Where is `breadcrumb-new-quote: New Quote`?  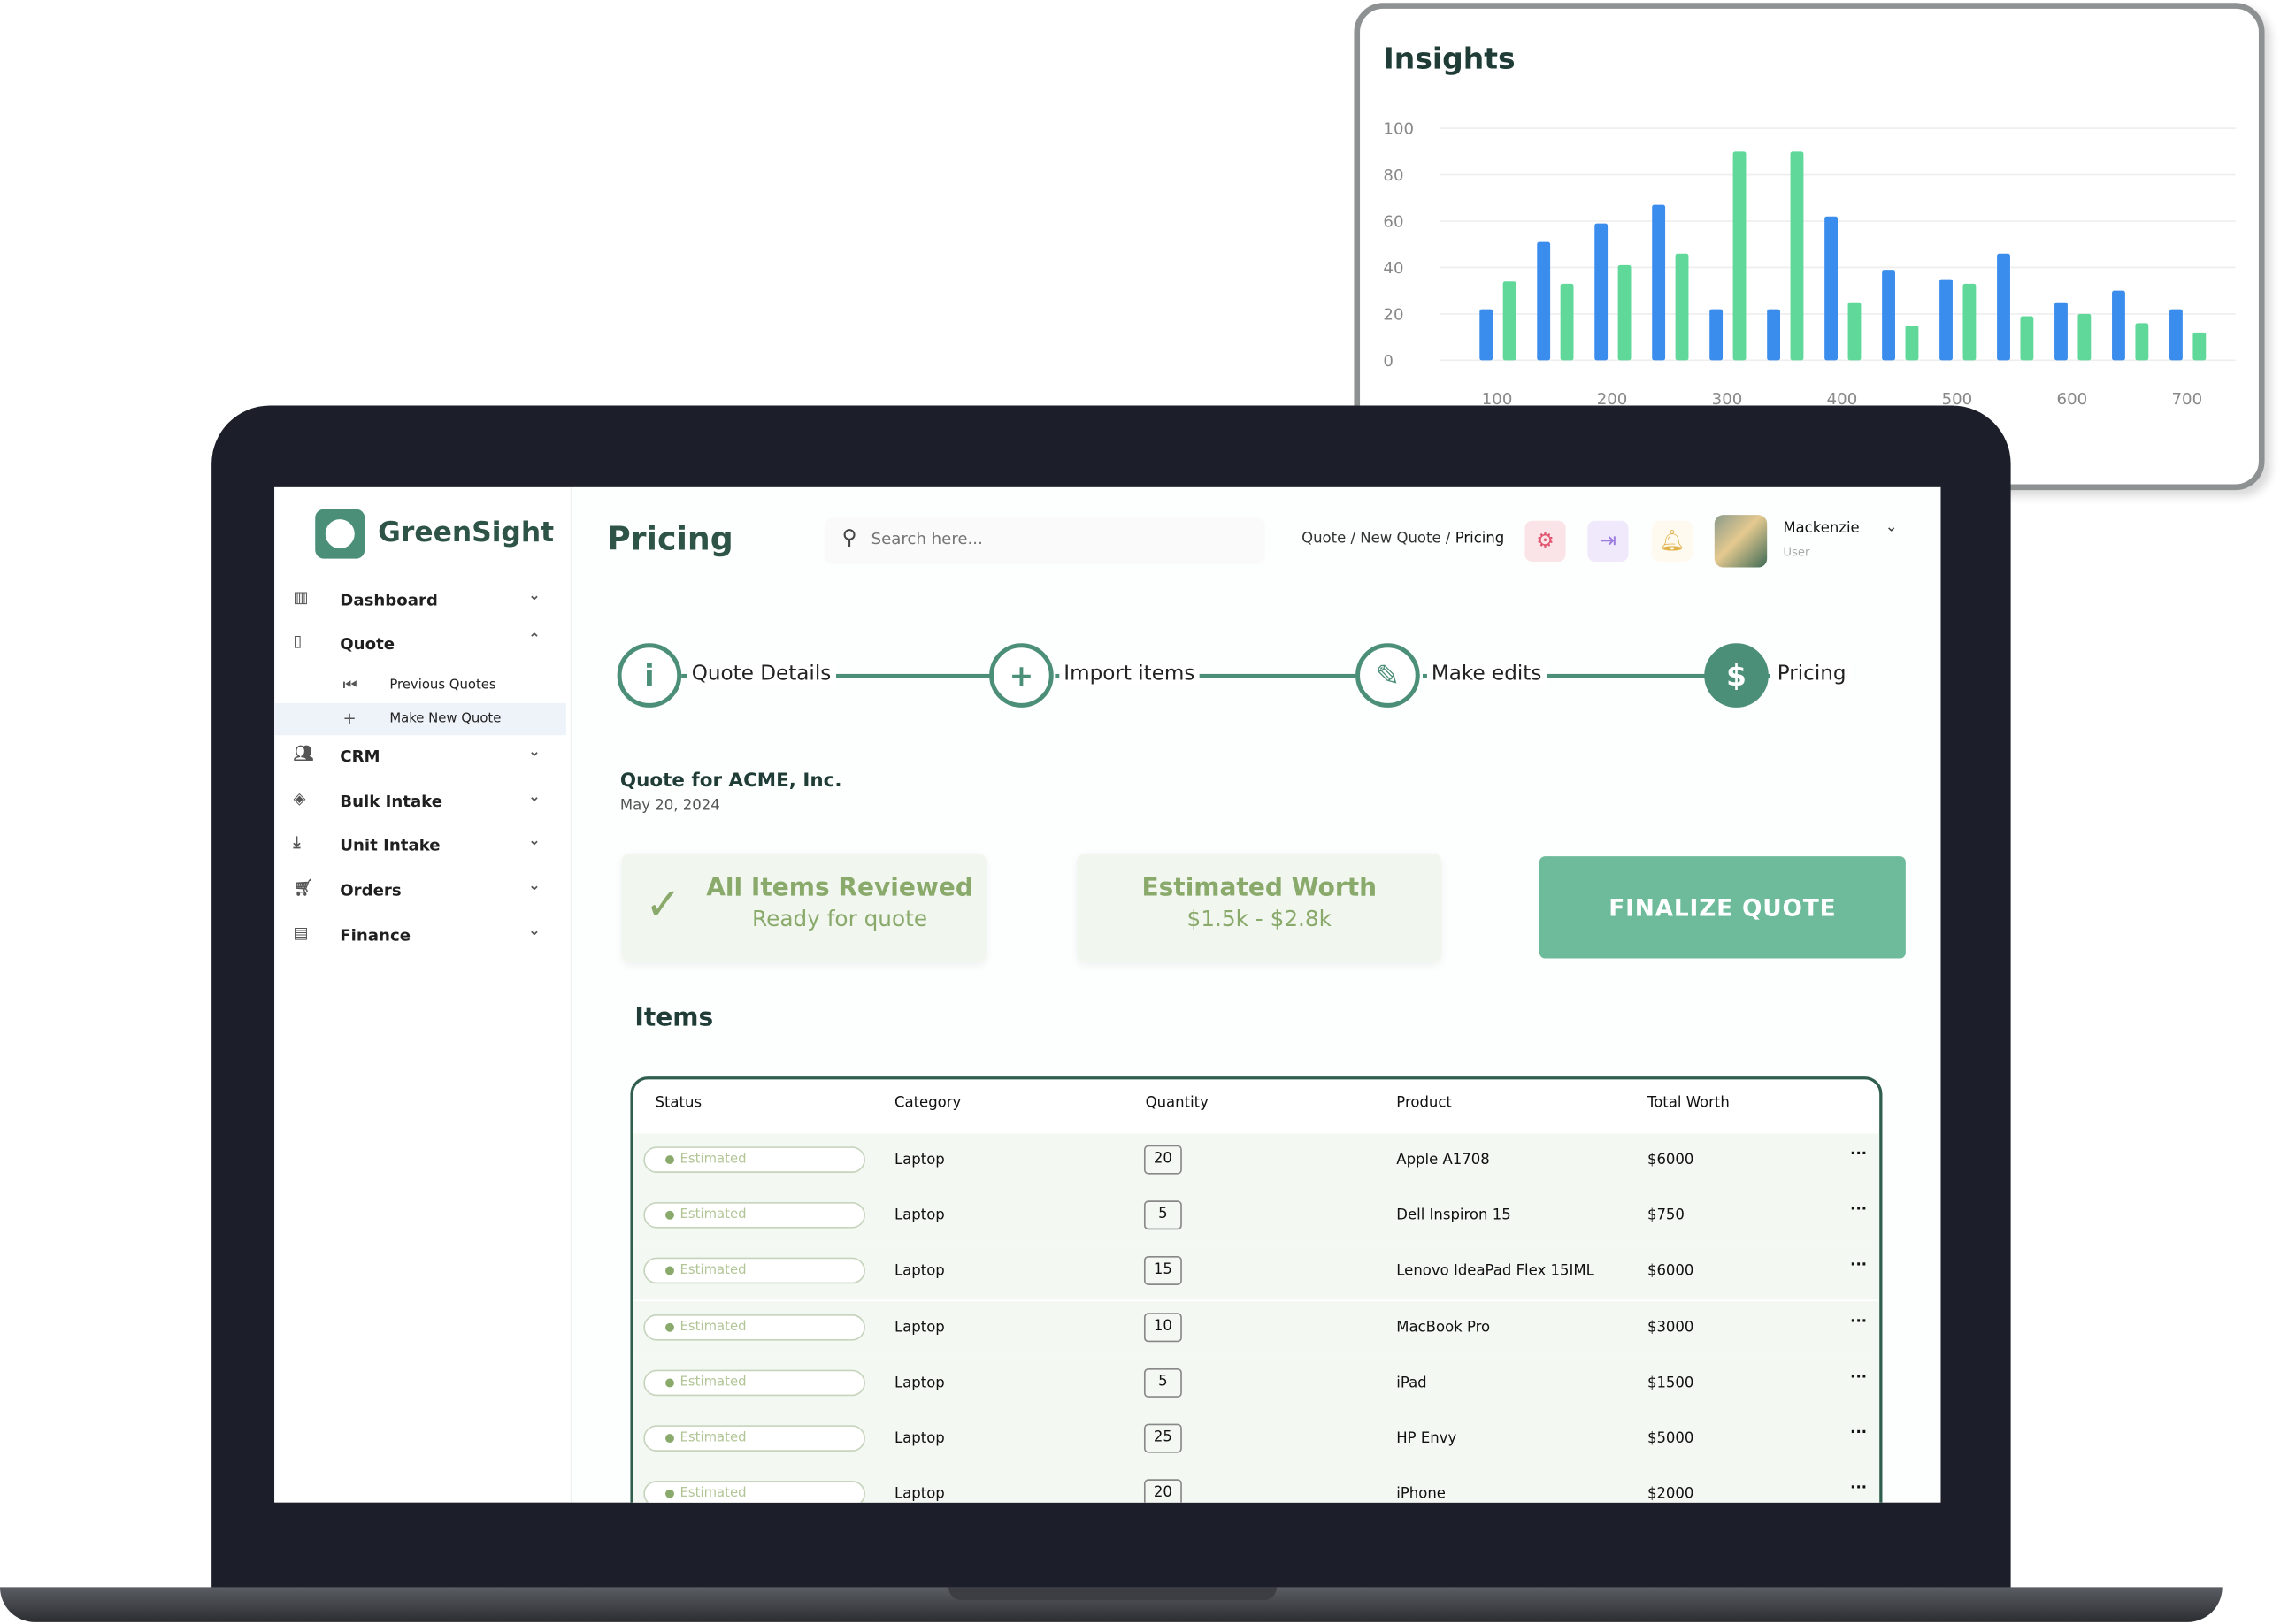
breadcrumb-new-quote: New Quote is located at coordinates (1400, 539).